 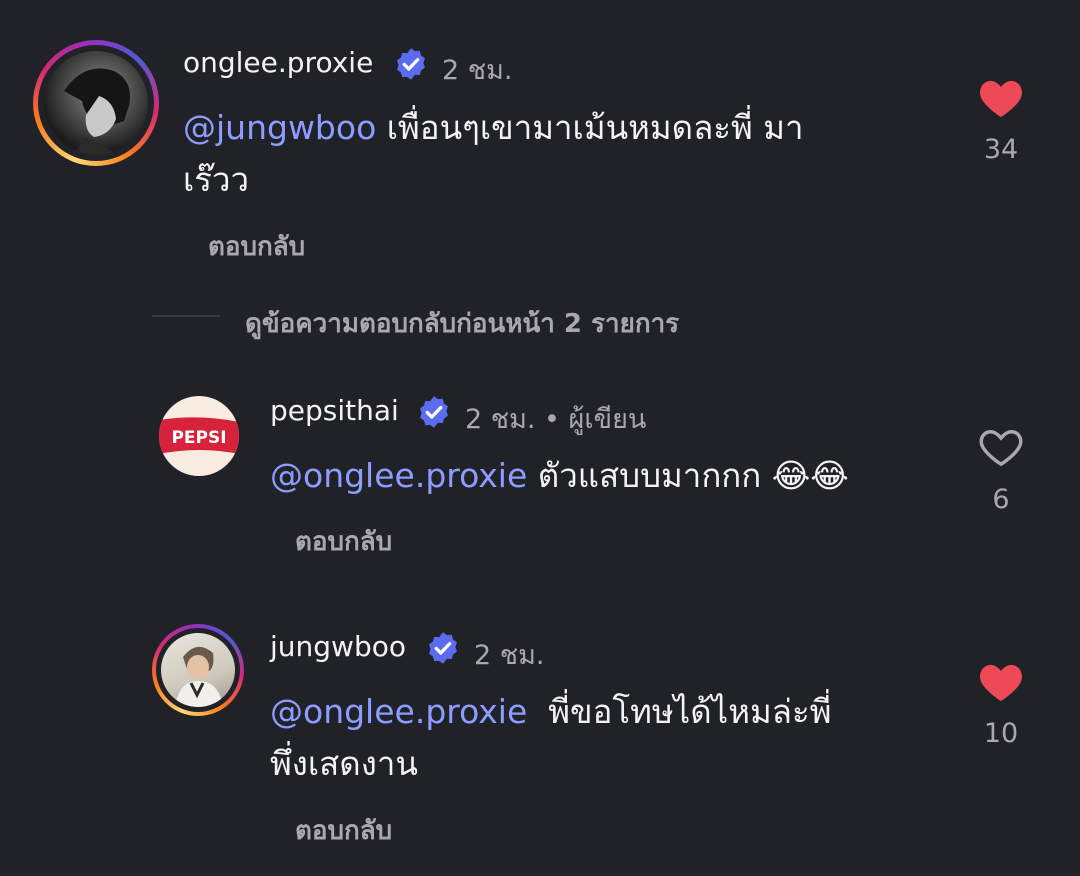 What do you see at coordinates (679, 711) in the screenshot?
I see `comment-body: พี่ขอโทษได้ไหมล่ะพี่` at bounding box center [679, 711].